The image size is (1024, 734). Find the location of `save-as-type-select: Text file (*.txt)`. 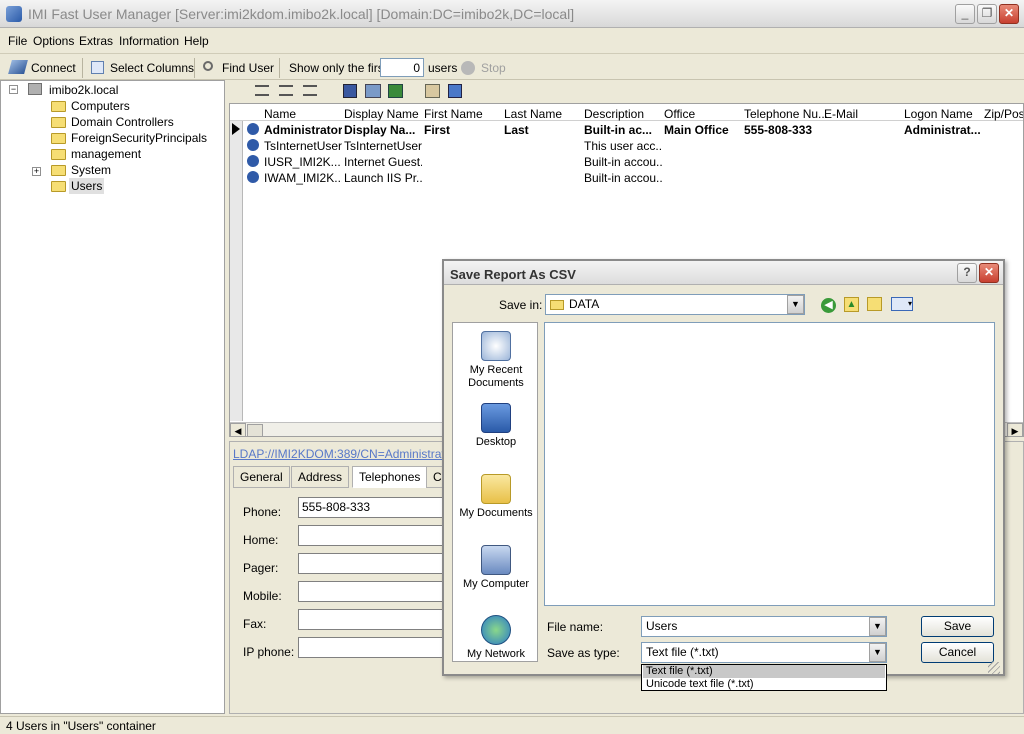

save-as-type-select: Text file (*.txt) is located at coordinates (764, 652).